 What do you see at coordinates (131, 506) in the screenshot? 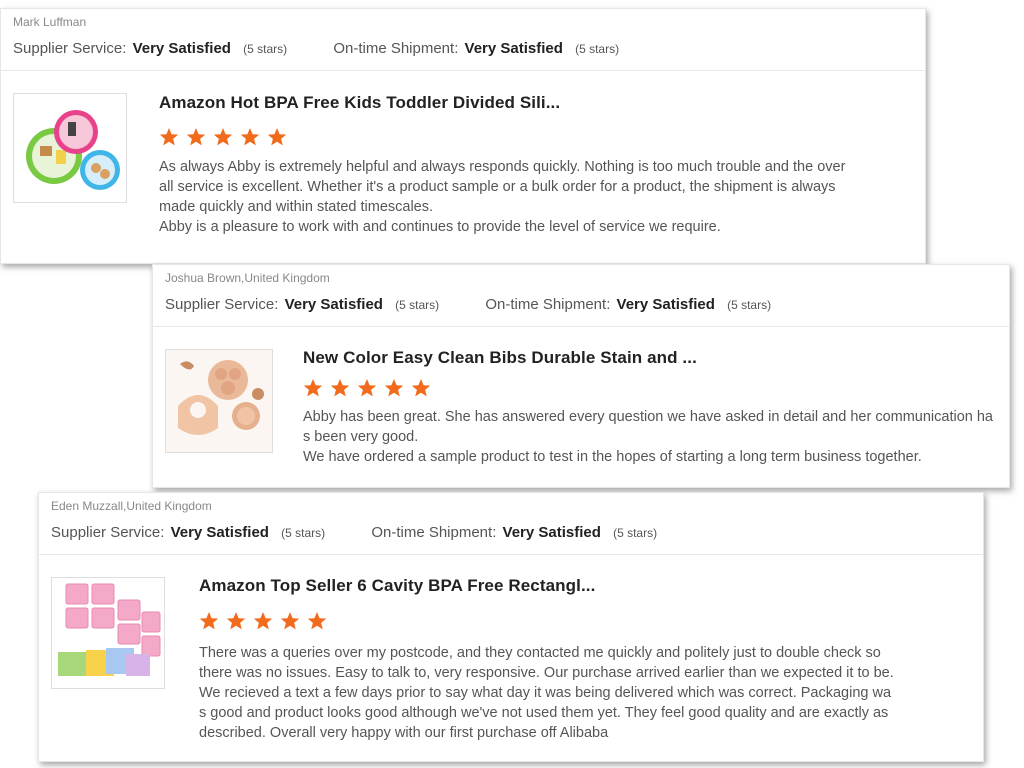
I see `reviewer-name: Eden Muzzall,United Kingdom` at bounding box center [131, 506].